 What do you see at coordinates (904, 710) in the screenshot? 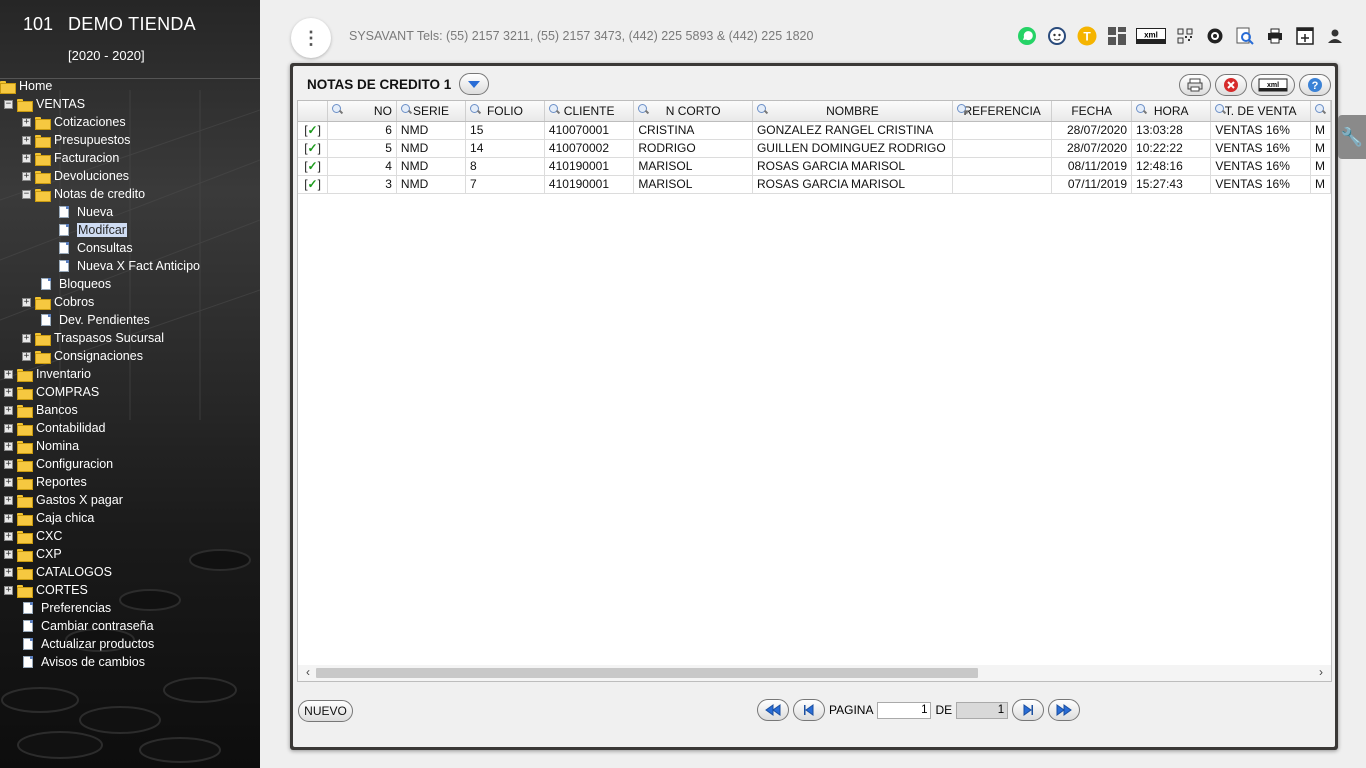
I see `page-number-input: 1` at bounding box center [904, 710].